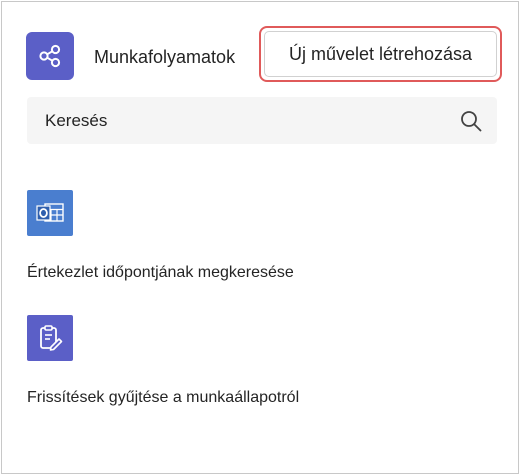 Image resolution: width=520 pixels, height=475 pixels. I want to click on workflow-label: Értekezlet időpontjának megkeresése, so click(160, 272).